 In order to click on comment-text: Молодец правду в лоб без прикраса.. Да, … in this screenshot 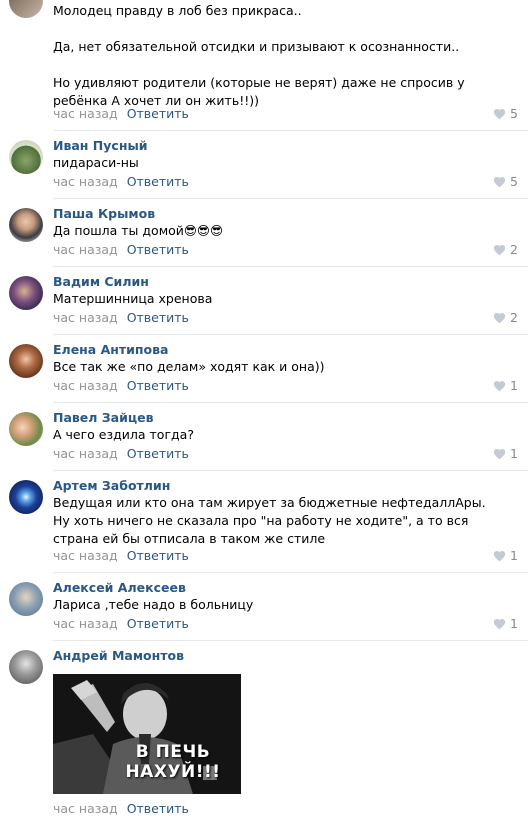, I will do `click(259, 55)`.